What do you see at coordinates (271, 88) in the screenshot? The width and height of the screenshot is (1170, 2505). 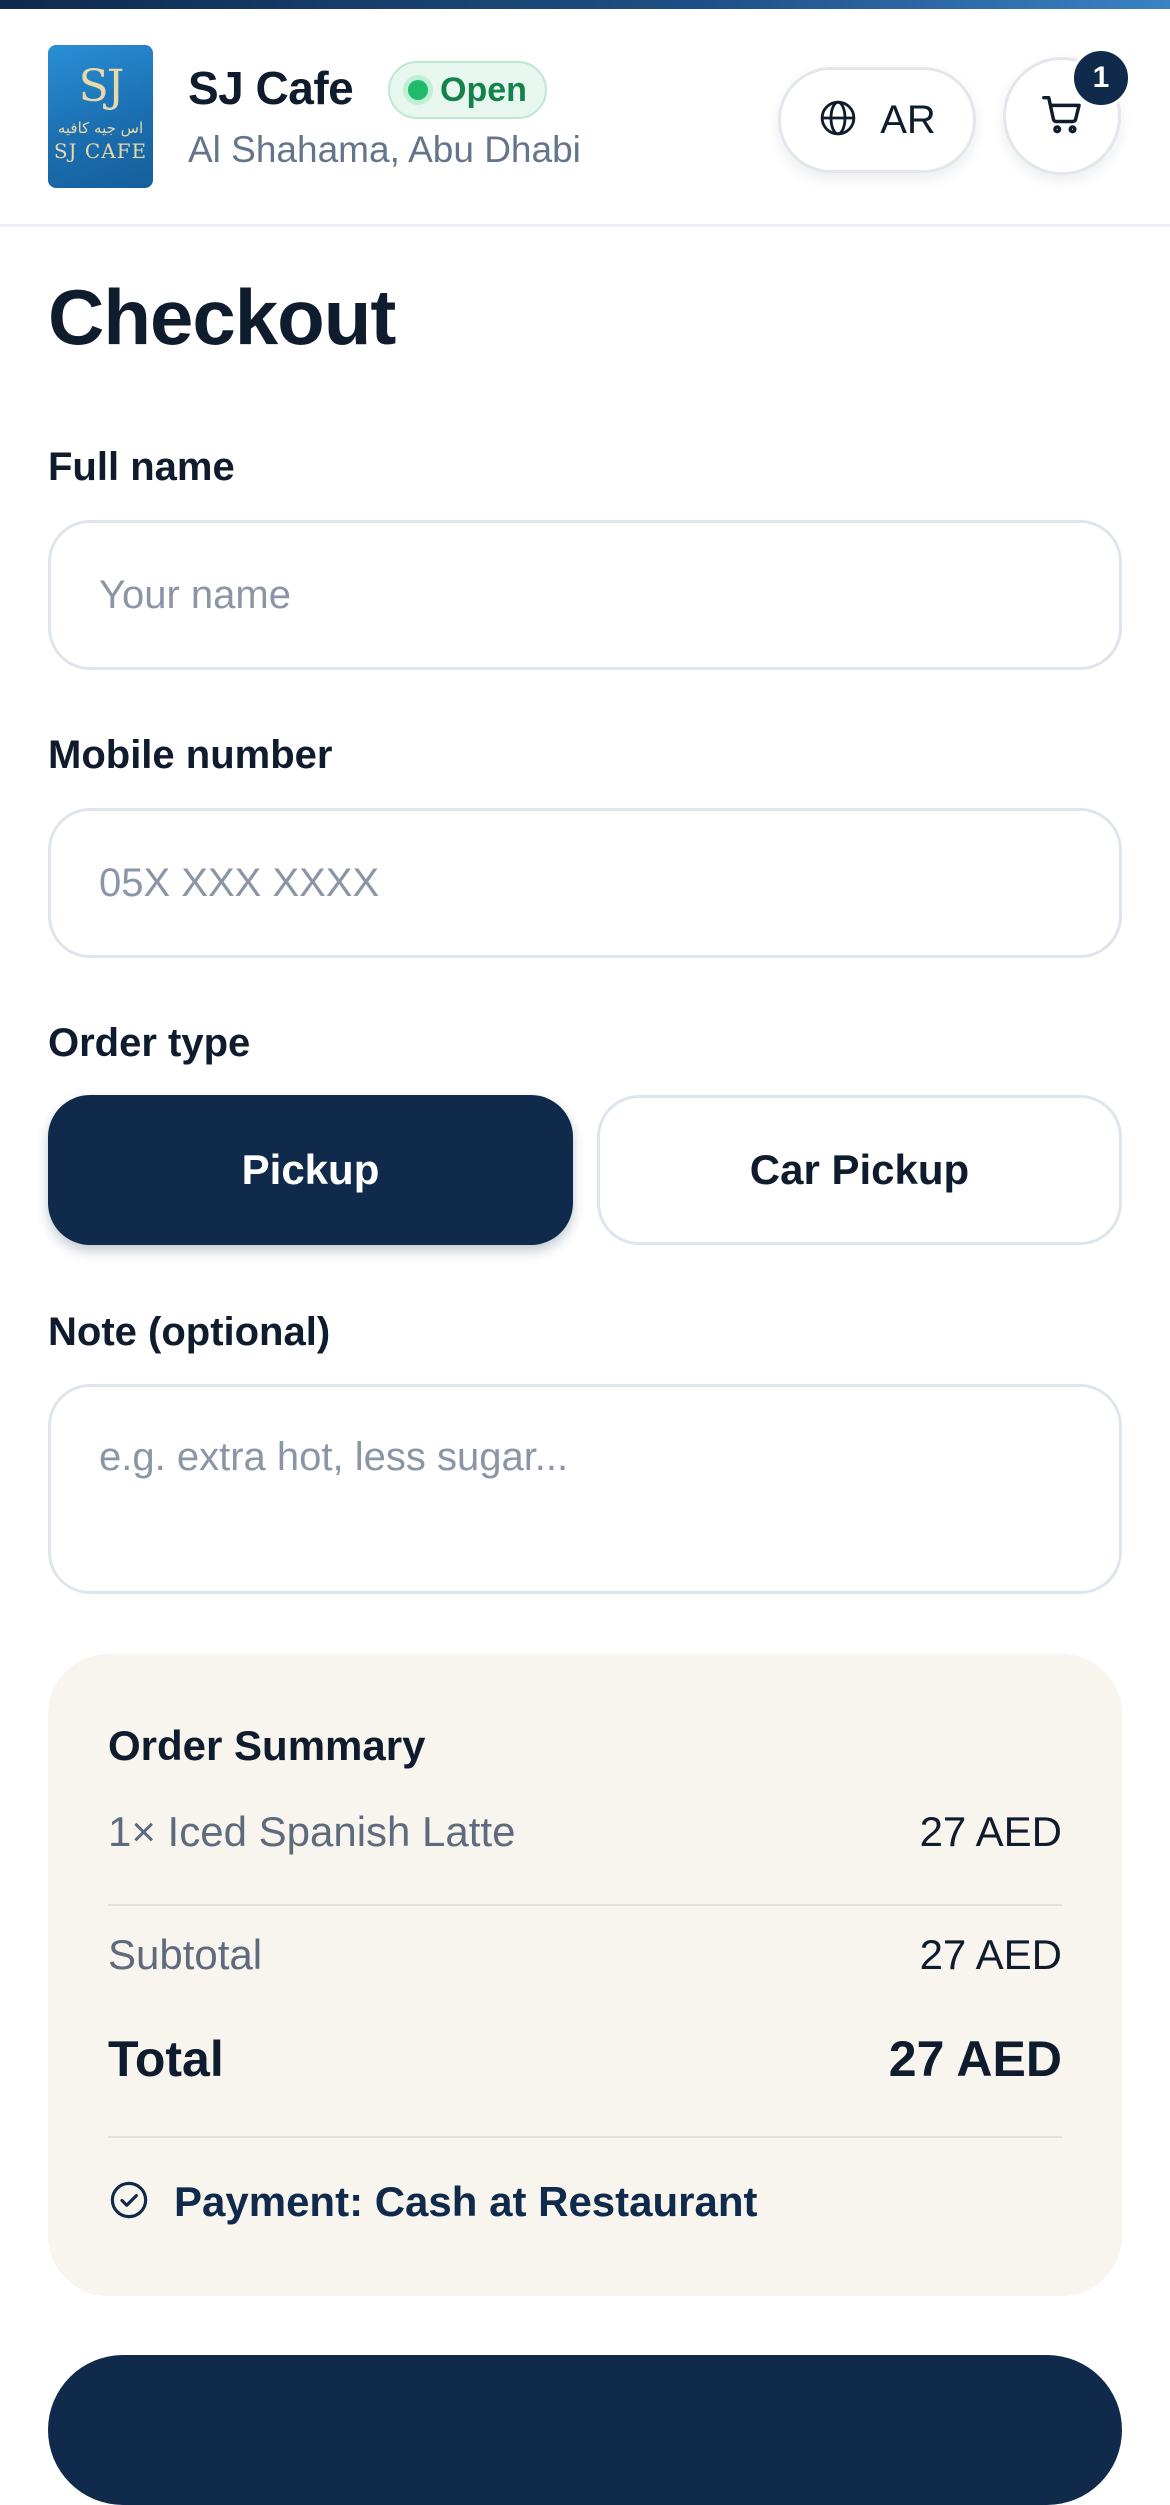 I see `cafe-name: SJ Cafe` at bounding box center [271, 88].